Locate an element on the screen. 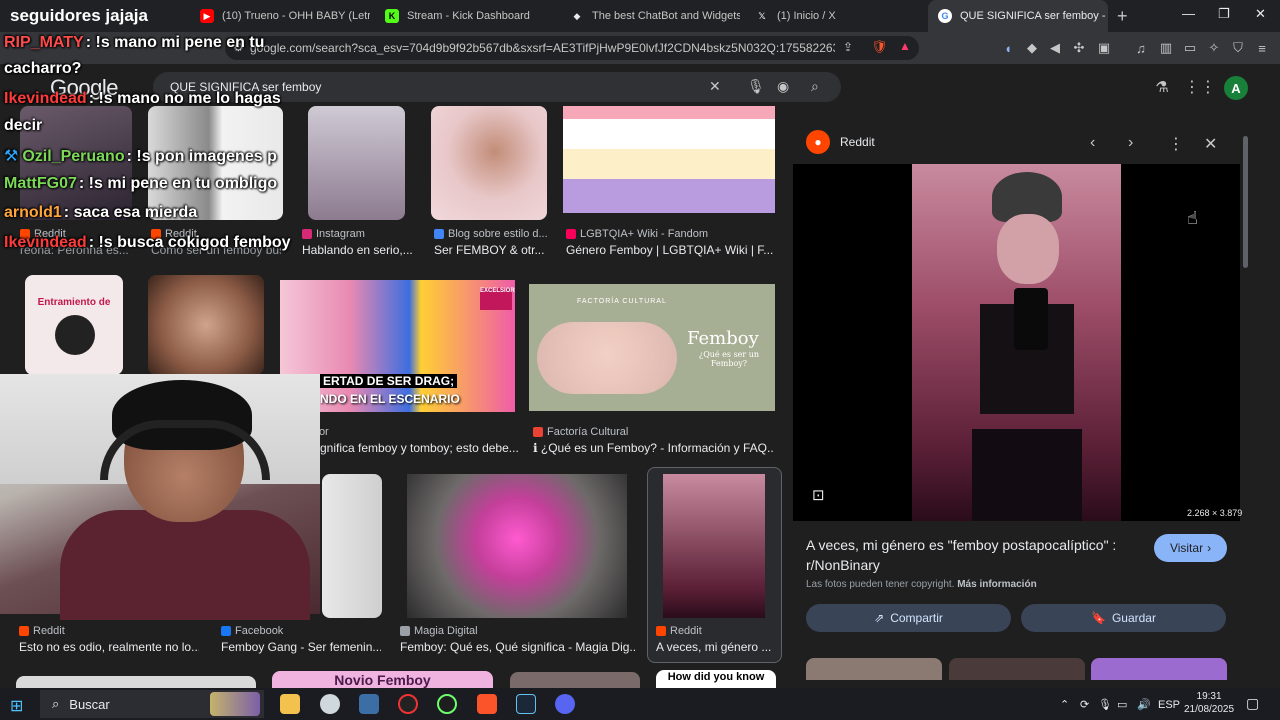 The width and height of the screenshot is (1280, 720). speaker-icon: ◀ is located at coordinates (1055, 48).